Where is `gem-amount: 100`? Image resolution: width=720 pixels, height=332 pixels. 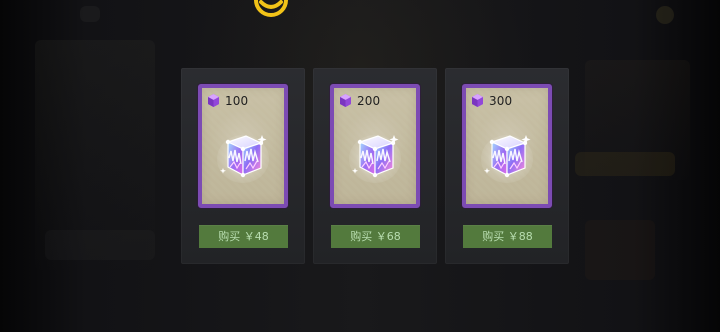 gem-amount: 100 is located at coordinates (237, 100).